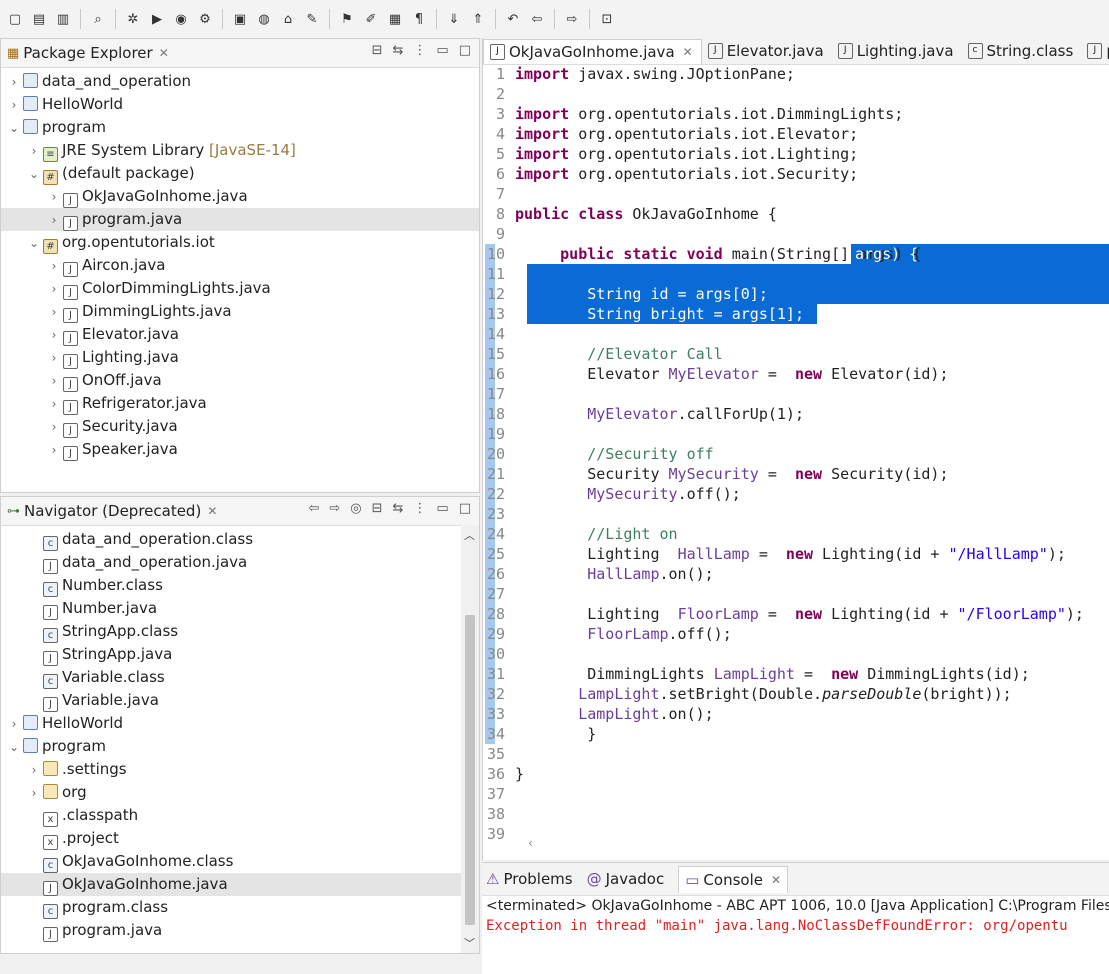 This screenshot has height=974, width=1109. Describe the element at coordinates (240, 288) in the screenshot. I see `tree-item: › J ColorDimmingLights.java` at that location.